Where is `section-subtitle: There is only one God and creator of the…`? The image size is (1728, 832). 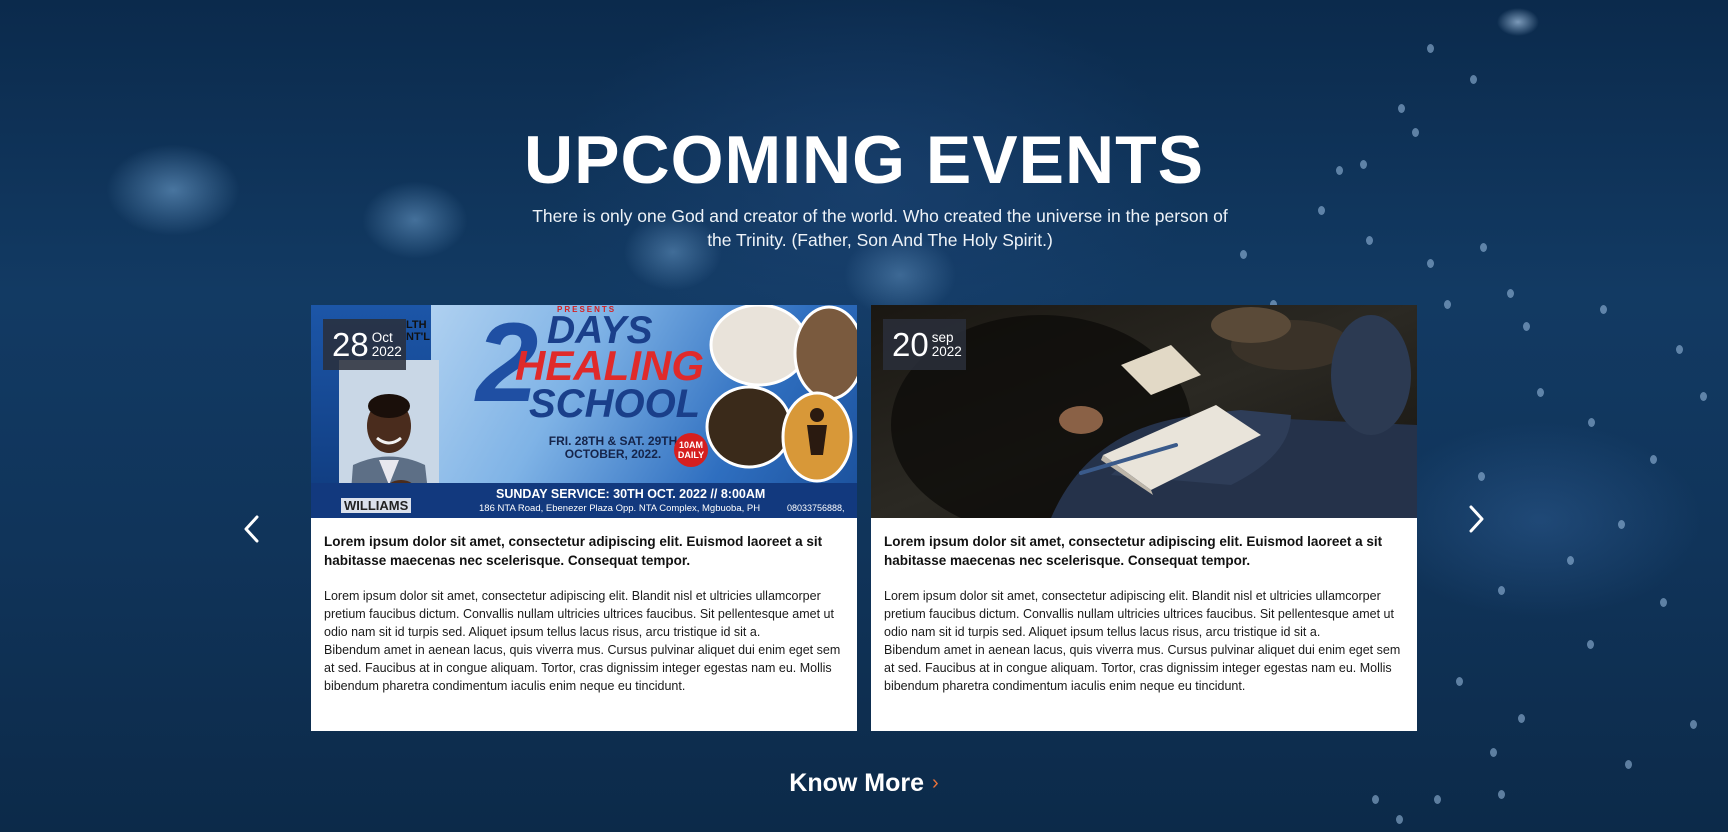
section-subtitle: There is only one God and creator of the… is located at coordinates (880, 228).